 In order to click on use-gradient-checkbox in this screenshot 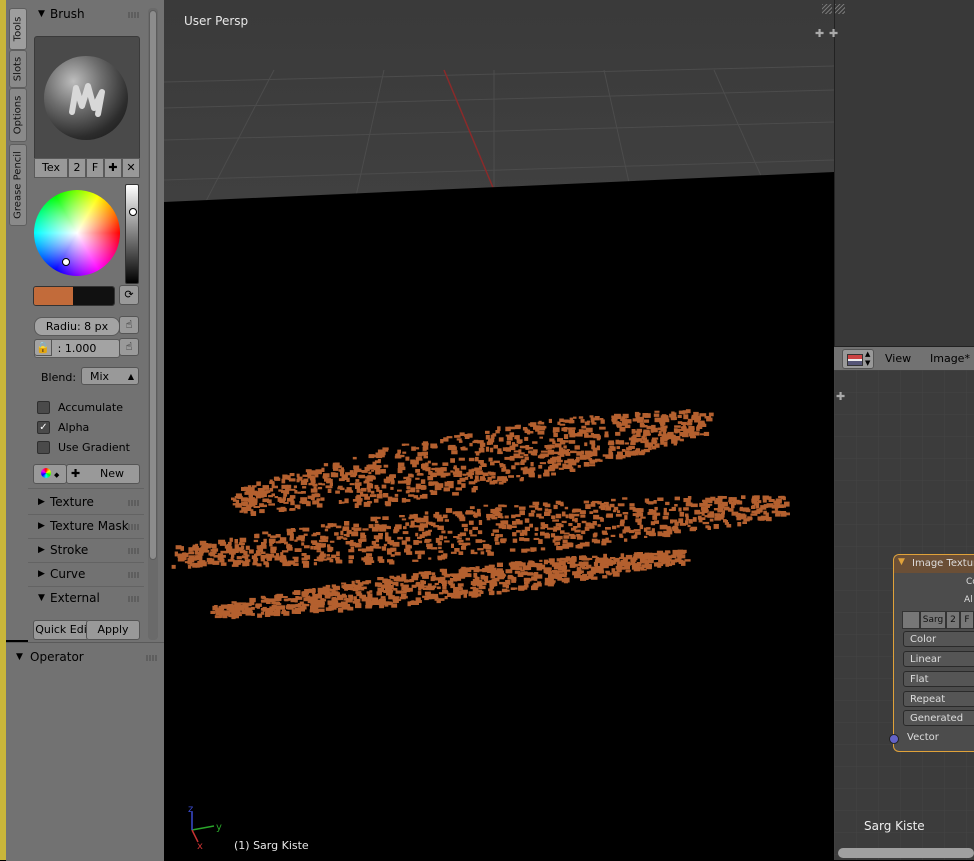, I will do `click(43, 447)`.